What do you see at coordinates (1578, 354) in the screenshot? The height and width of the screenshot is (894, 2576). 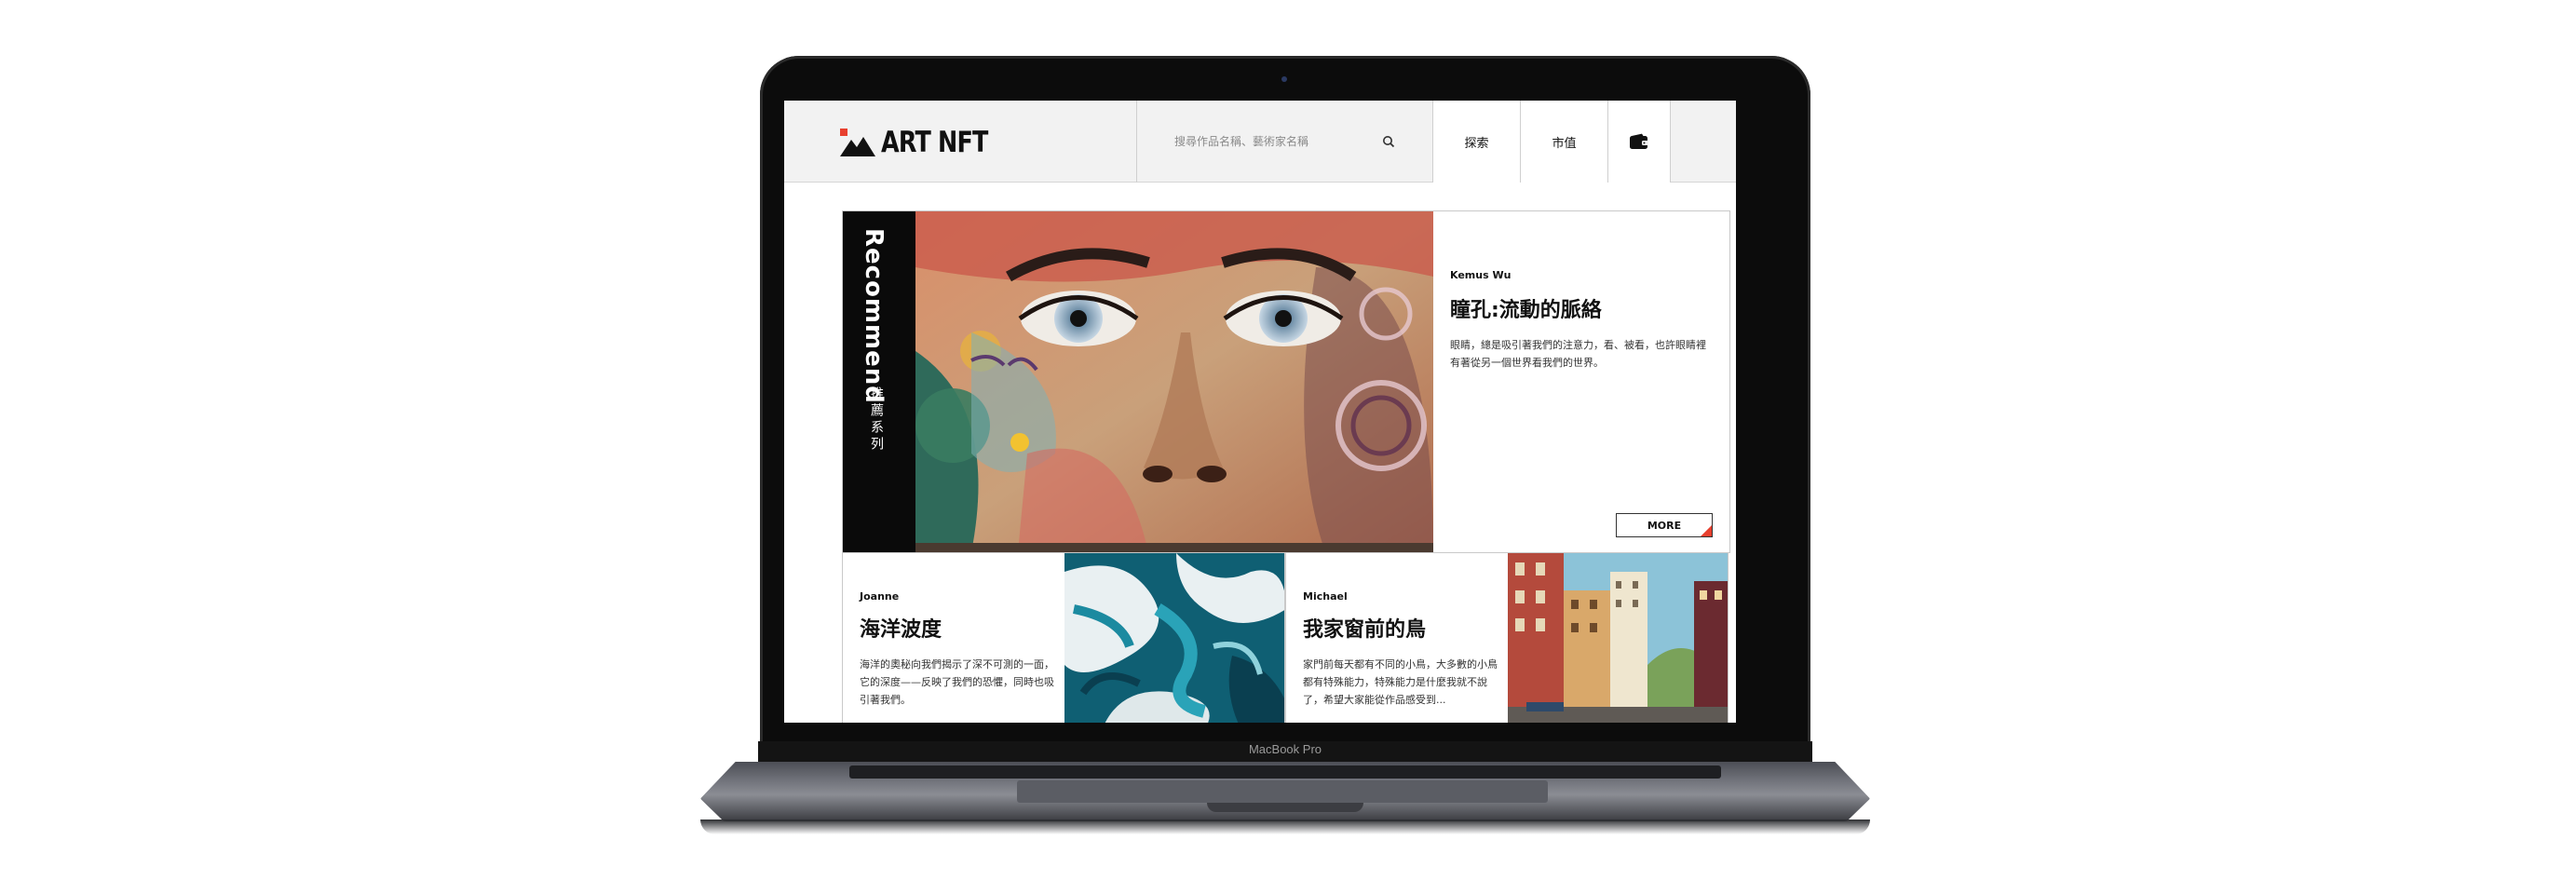 I see `featured-description: 眼睛，總是吸引著我們的注意力，看、被看，也許眼睛裡有著從另一個世界看我們的世界。` at bounding box center [1578, 354].